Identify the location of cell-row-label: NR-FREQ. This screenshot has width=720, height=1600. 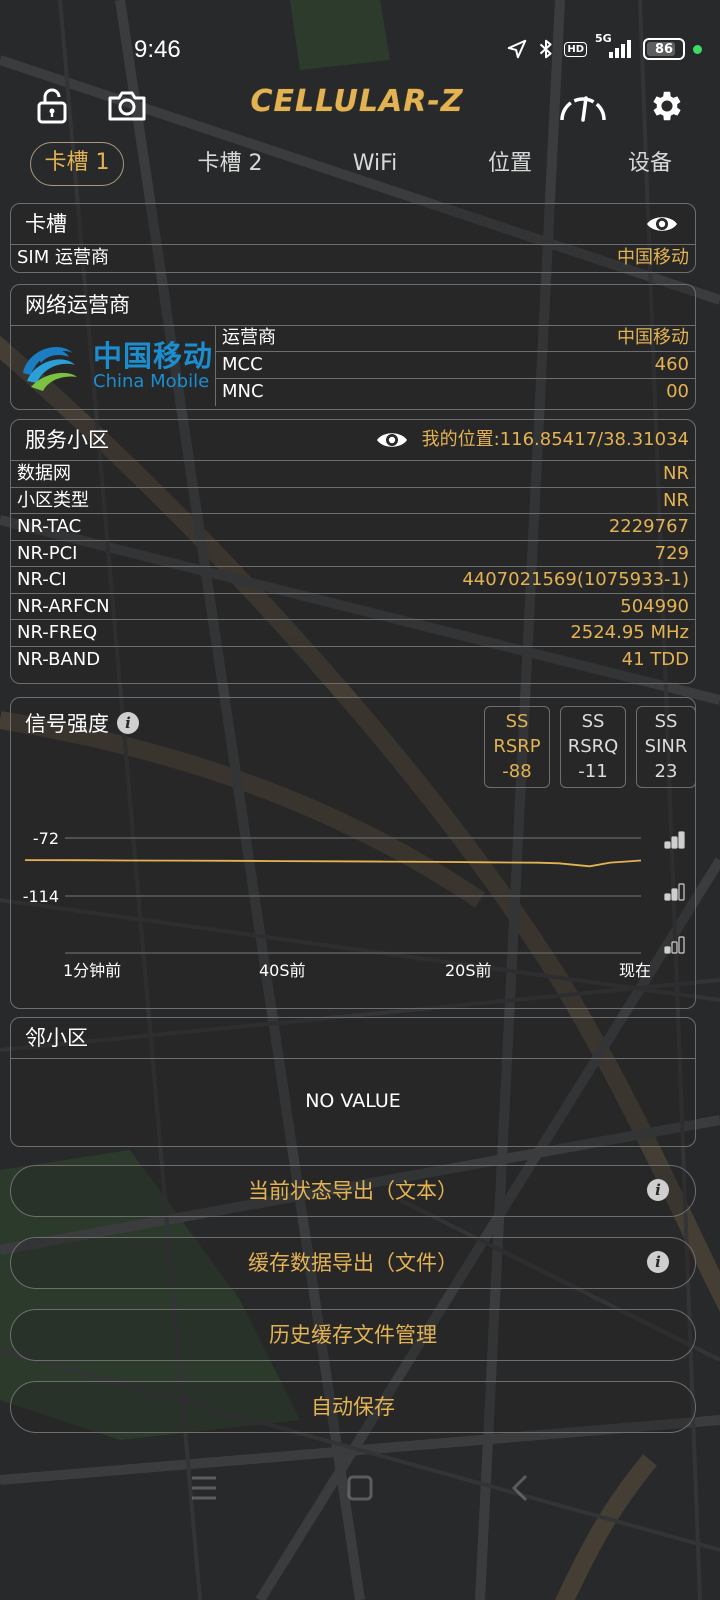
(57, 632).